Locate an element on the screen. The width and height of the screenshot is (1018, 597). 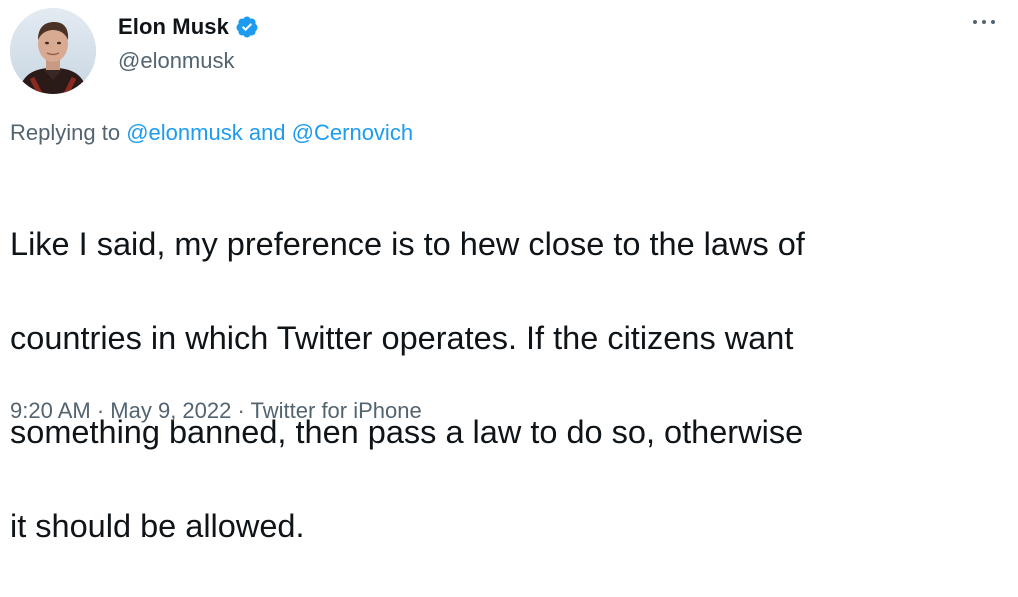
profile-photo is located at coordinates (53, 51).